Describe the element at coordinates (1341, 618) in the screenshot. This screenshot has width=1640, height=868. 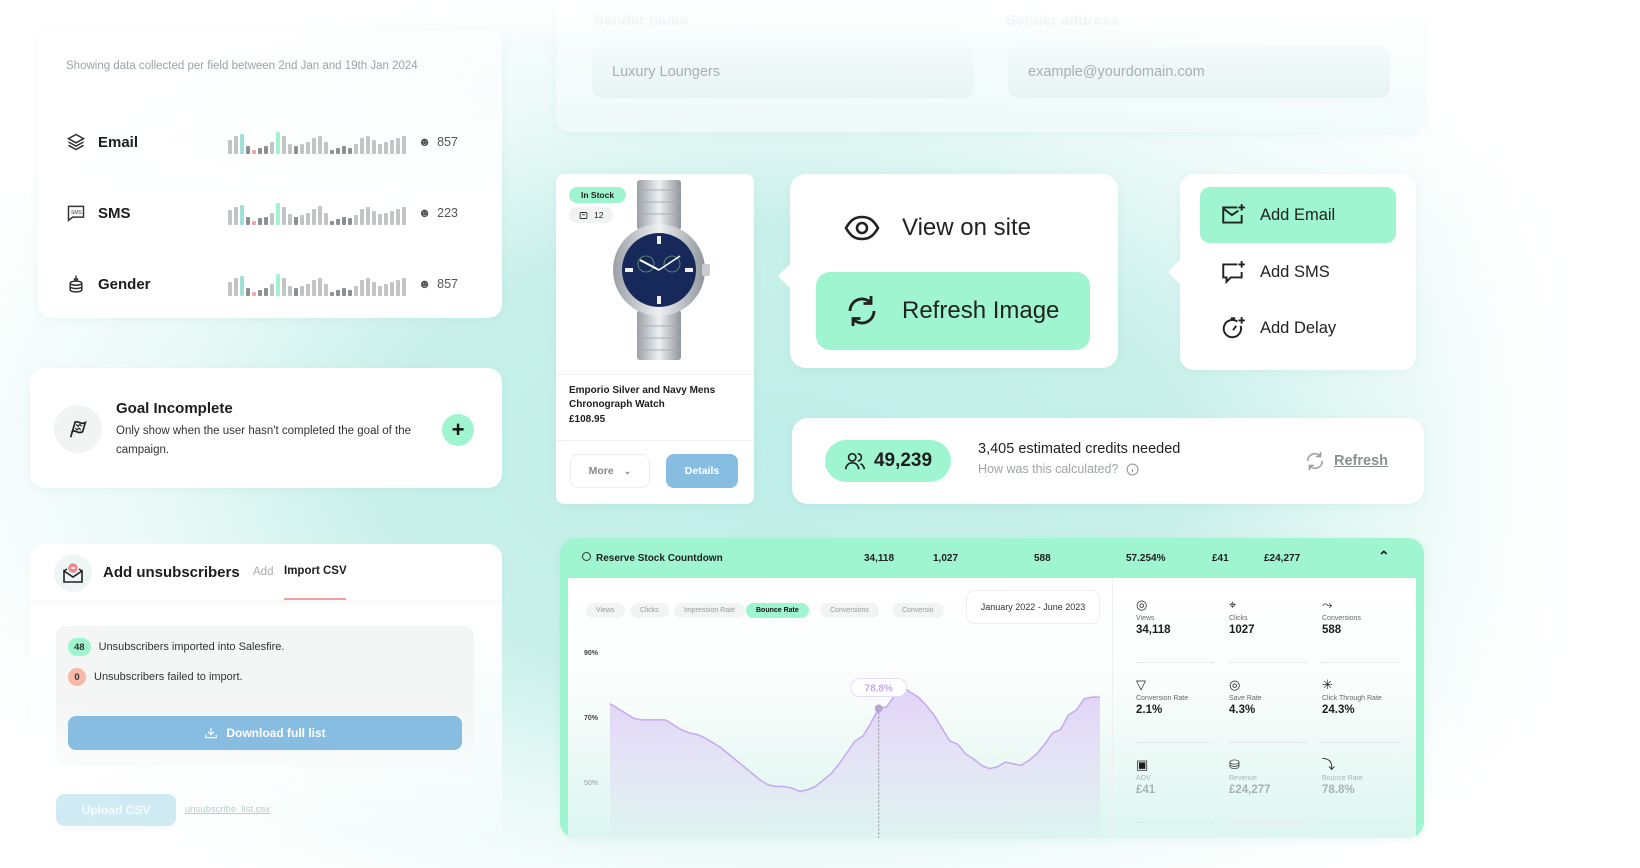
I see `stat-label: Conversions` at that location.